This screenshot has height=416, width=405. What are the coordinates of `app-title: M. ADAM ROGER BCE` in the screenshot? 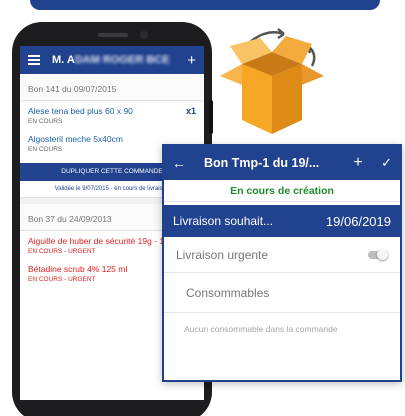 It's located at (119, 60).